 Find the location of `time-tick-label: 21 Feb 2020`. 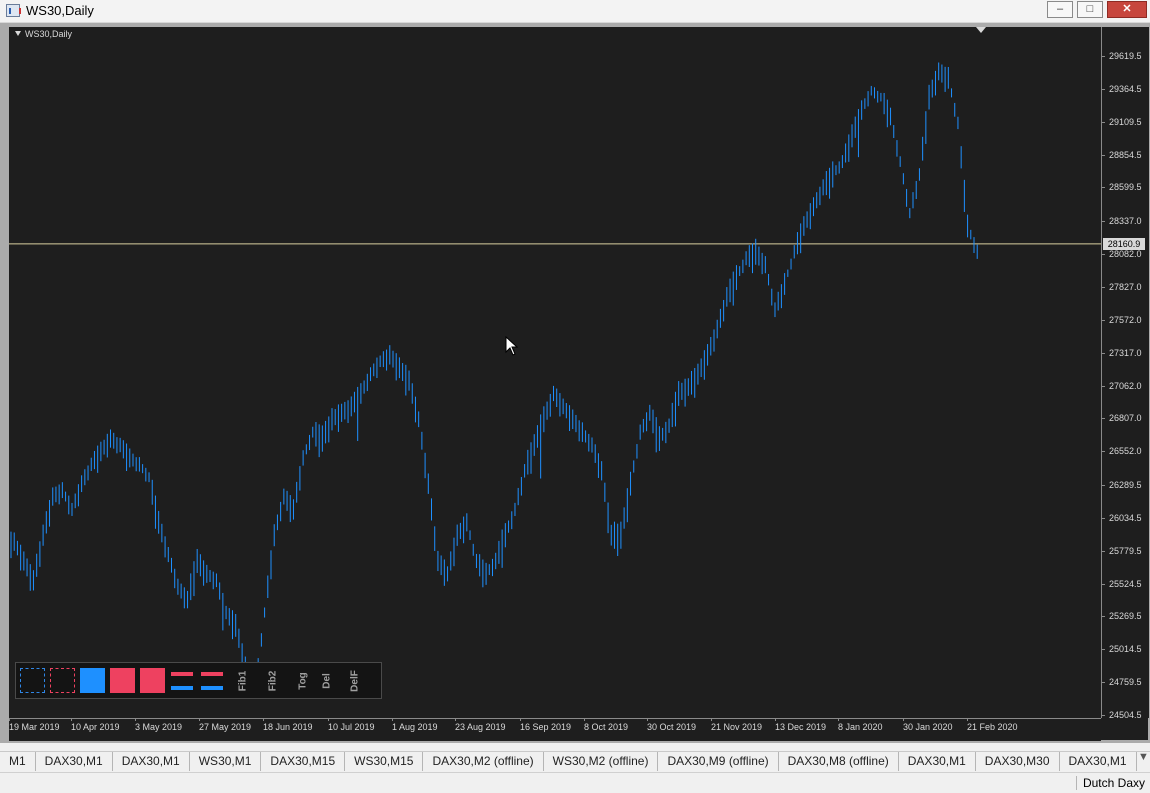

time-tick-label: 21 Feb 2020 is located at coordinates (992, 725).